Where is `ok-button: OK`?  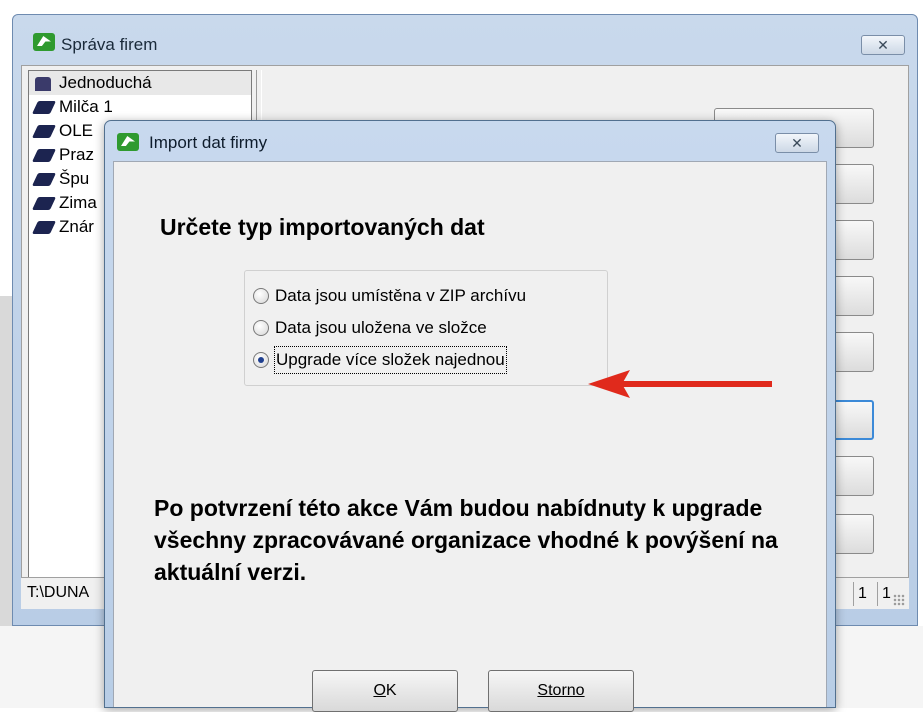
ok-button: OK is located at coordinates (385, 691).